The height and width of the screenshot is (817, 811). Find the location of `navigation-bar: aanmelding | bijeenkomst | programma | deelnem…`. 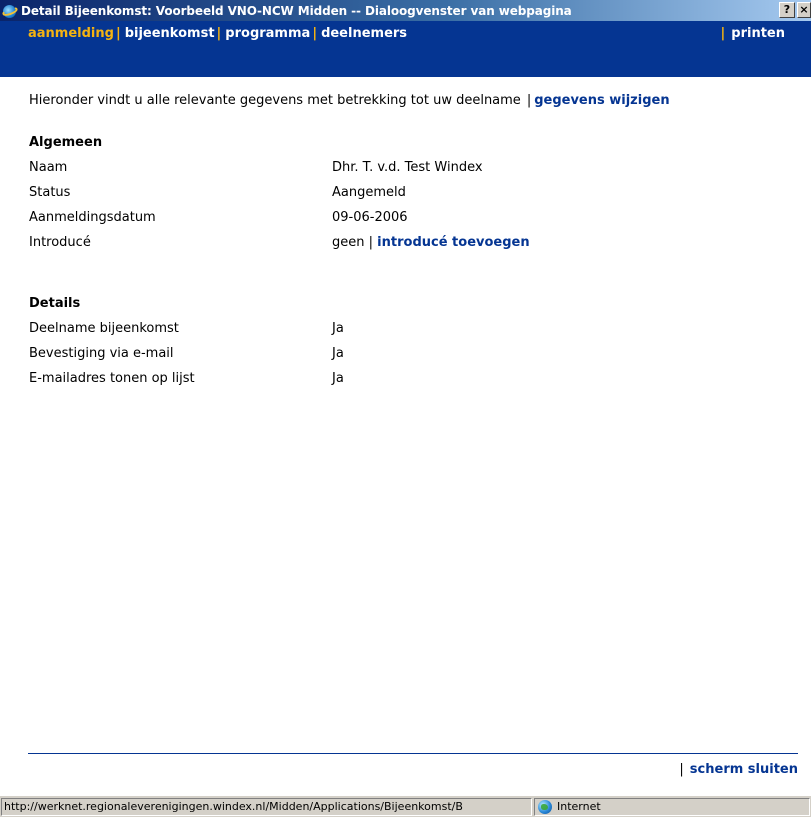

navigation-bar: aanmelding | bijeenkomst | programma | deelnem… is located at coordinates (405, 49).